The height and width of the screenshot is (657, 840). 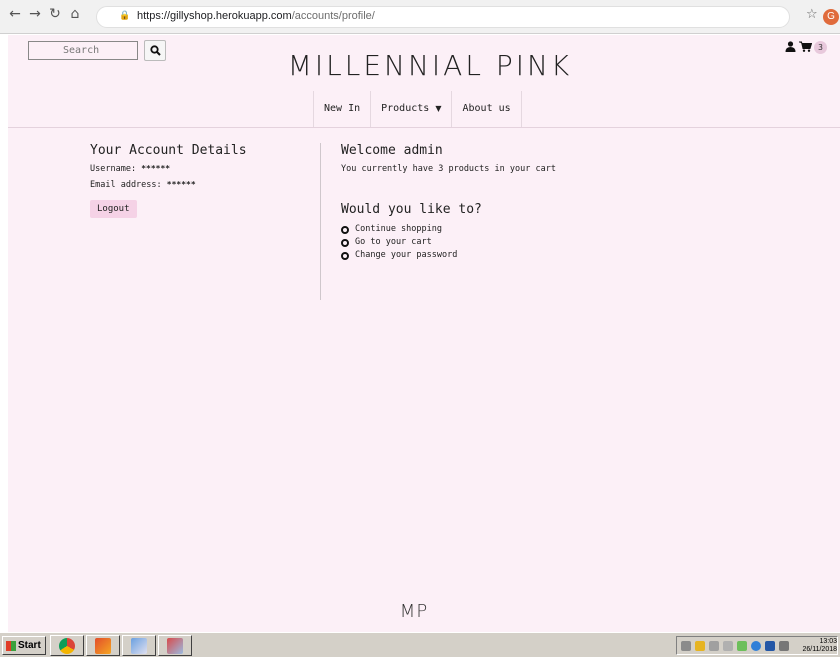 What do you see at coordinates (24, 645) in the screenshot?
I see `start-button: Start` at bounding box center [24, 645].